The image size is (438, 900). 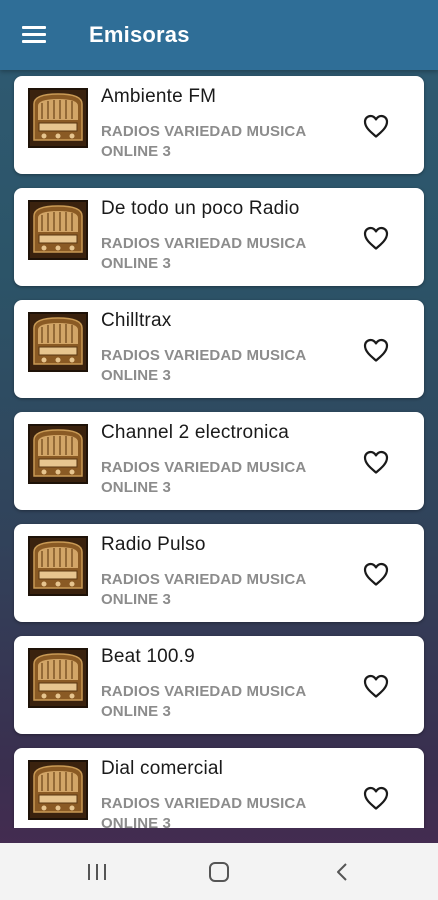 What do you see at coordinates (200, 208) in the screenshot?
I see `station-name: De todo un poco Radio` at bounding box center [200, 208].